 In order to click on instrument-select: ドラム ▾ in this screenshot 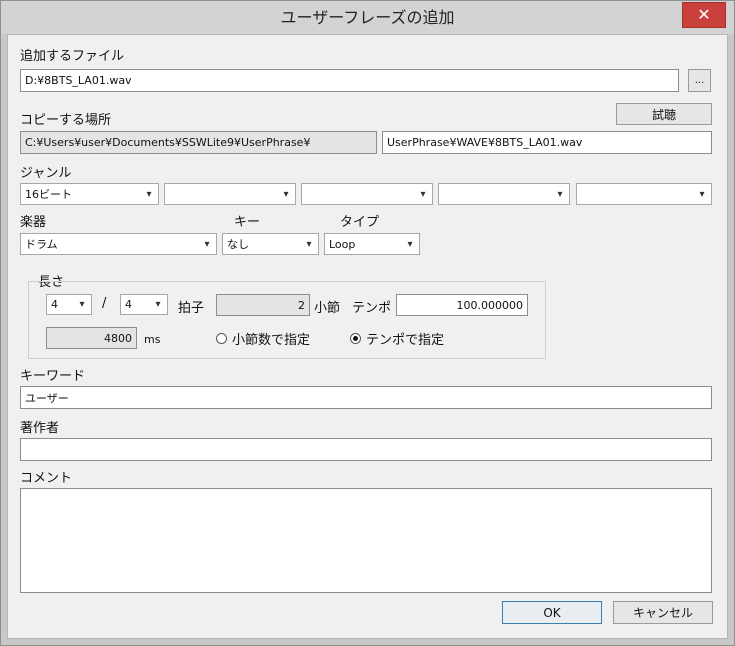, I will do `click(118, 244)`.